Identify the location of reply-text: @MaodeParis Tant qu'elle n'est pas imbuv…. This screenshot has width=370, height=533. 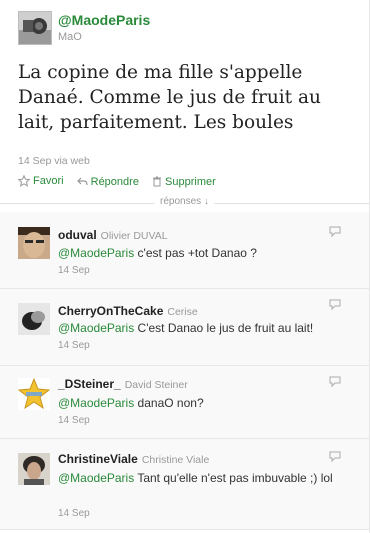
(203, 478).